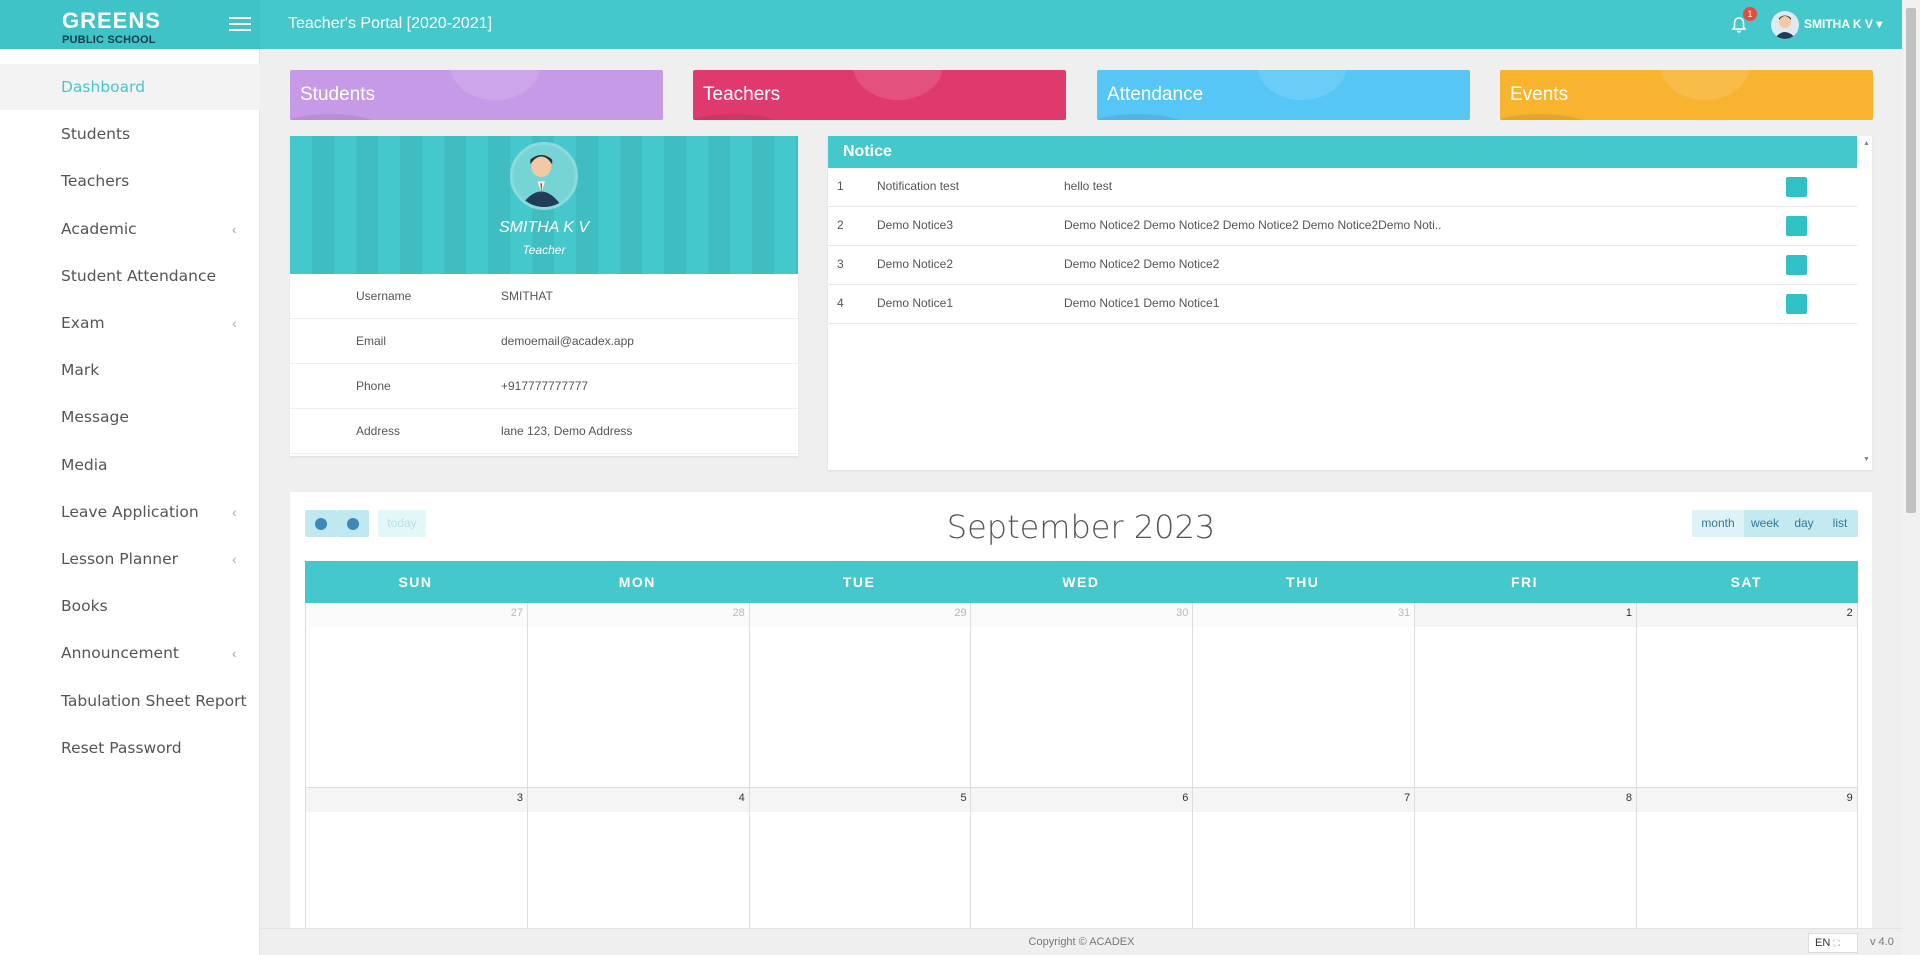  What do you see at coordinates (544, 250) in the screenshot?
I see `profile-role: Teacher` at bounding box center [544, 250].